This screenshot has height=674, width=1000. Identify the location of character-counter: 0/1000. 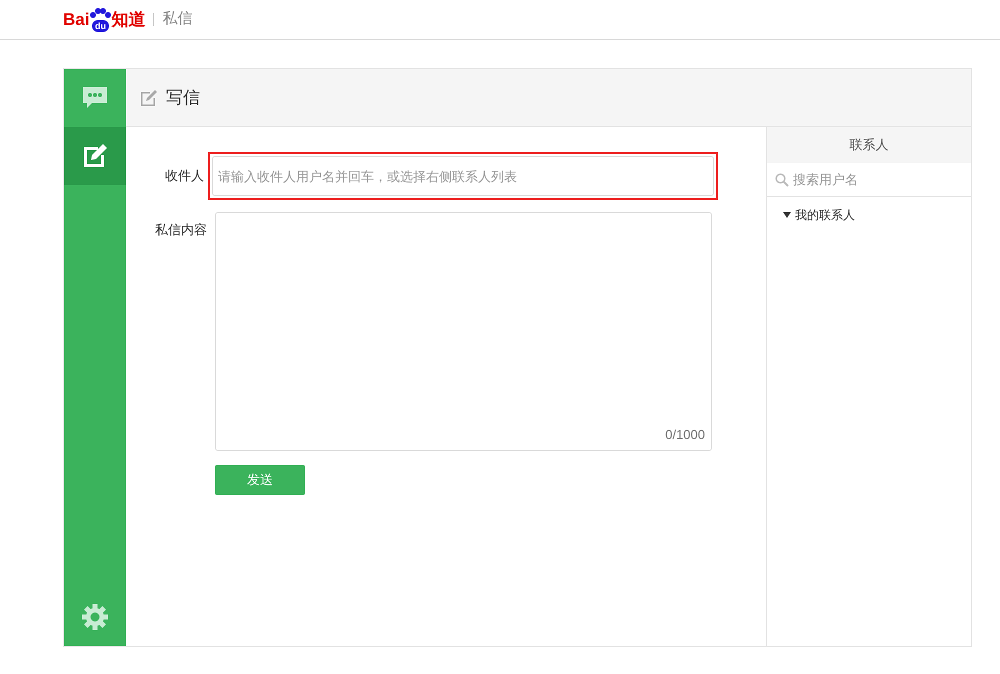
(685, 435).